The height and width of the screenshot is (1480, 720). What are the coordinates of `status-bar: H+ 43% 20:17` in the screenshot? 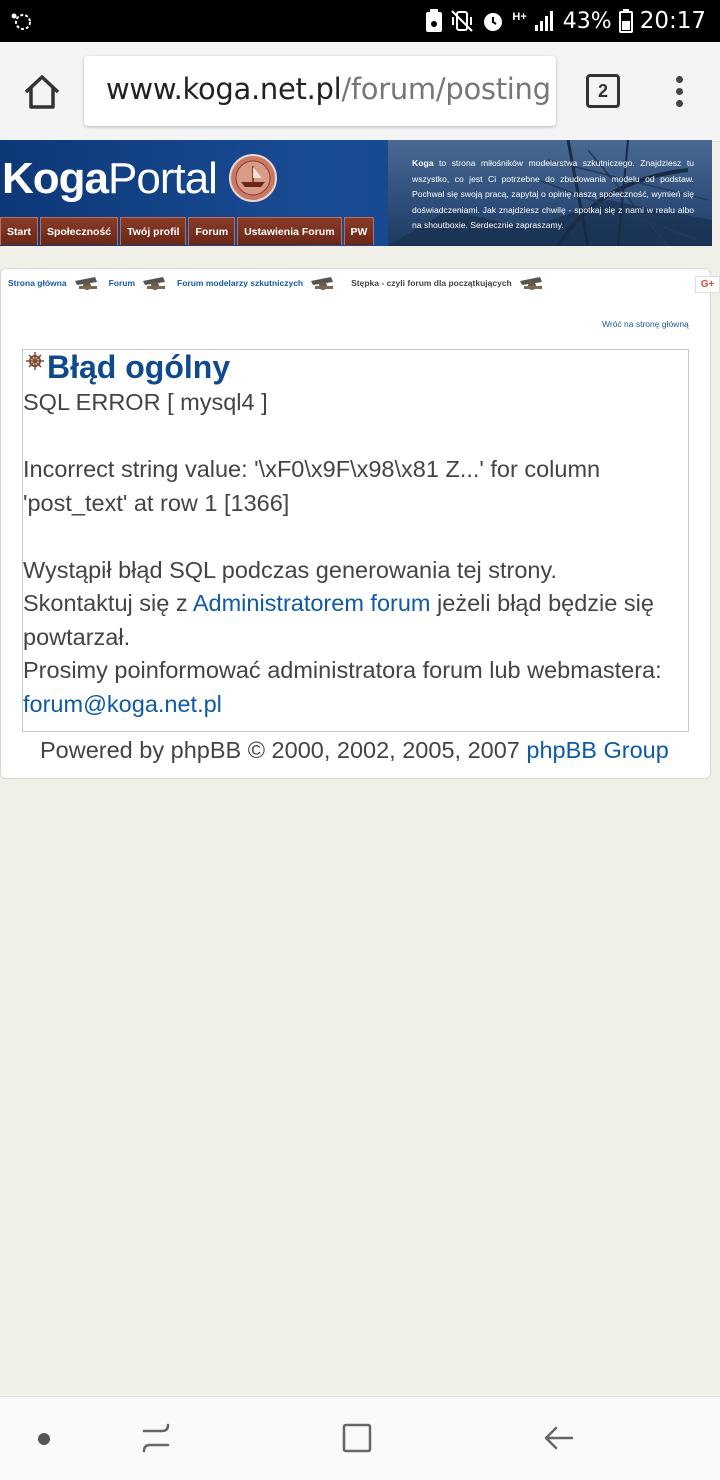 It's located at (360, 21).